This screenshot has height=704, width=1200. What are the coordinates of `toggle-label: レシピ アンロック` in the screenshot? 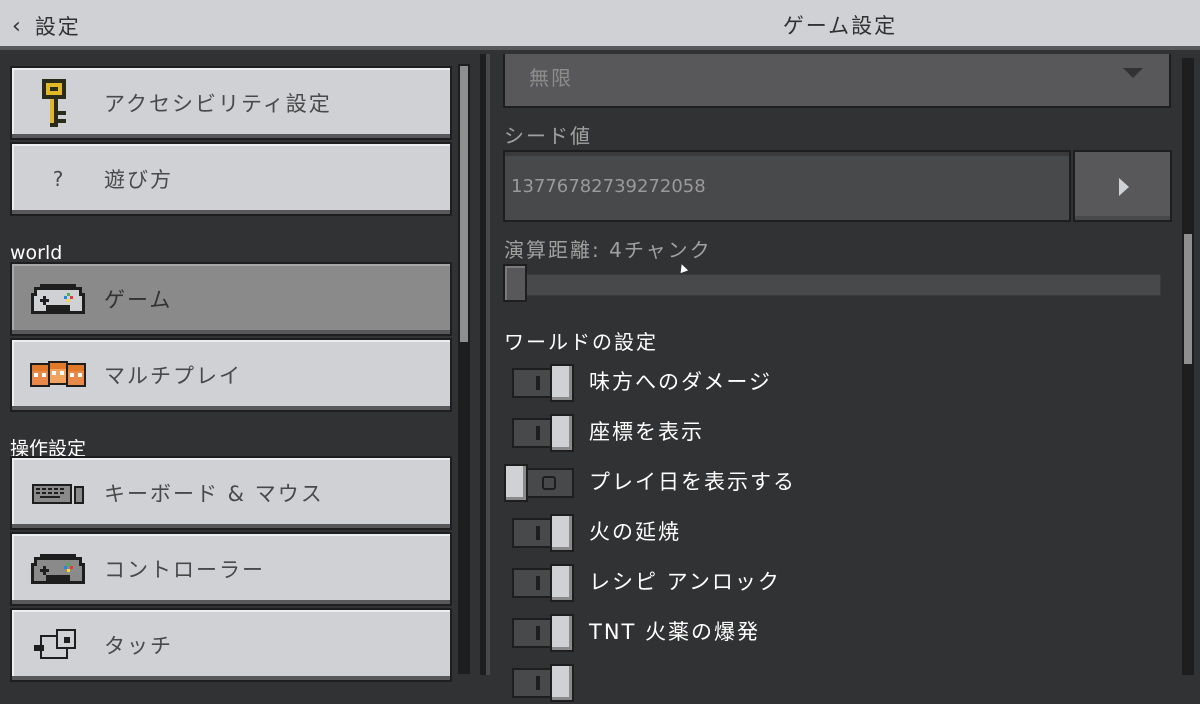 It's located at (685, 582).